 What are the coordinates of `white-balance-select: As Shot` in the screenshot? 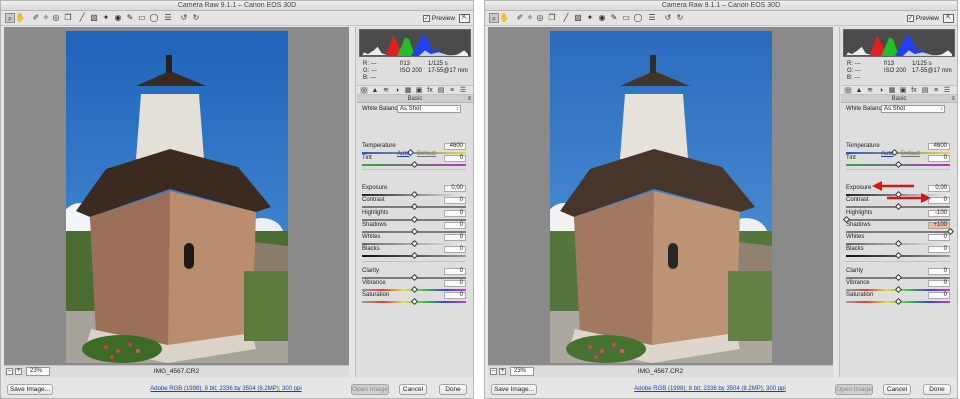 It's located at (429, 109).